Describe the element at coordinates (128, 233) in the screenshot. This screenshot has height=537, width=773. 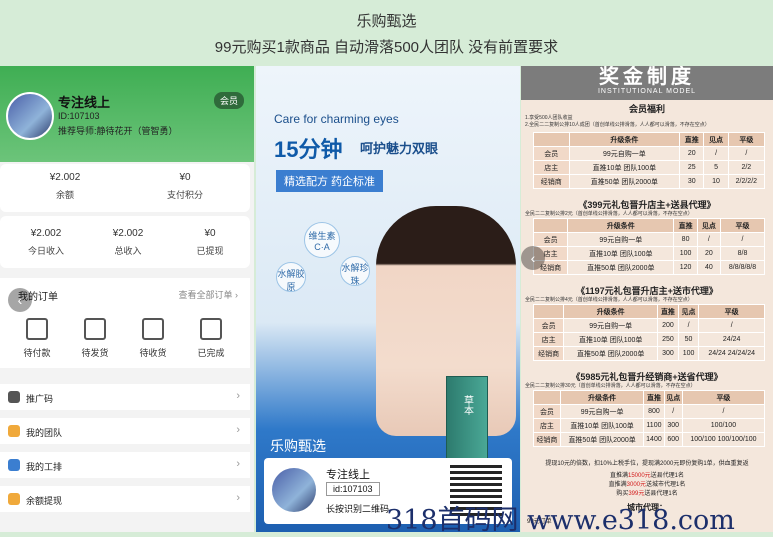
I see `total-income-value: ¥2.002` at that location.